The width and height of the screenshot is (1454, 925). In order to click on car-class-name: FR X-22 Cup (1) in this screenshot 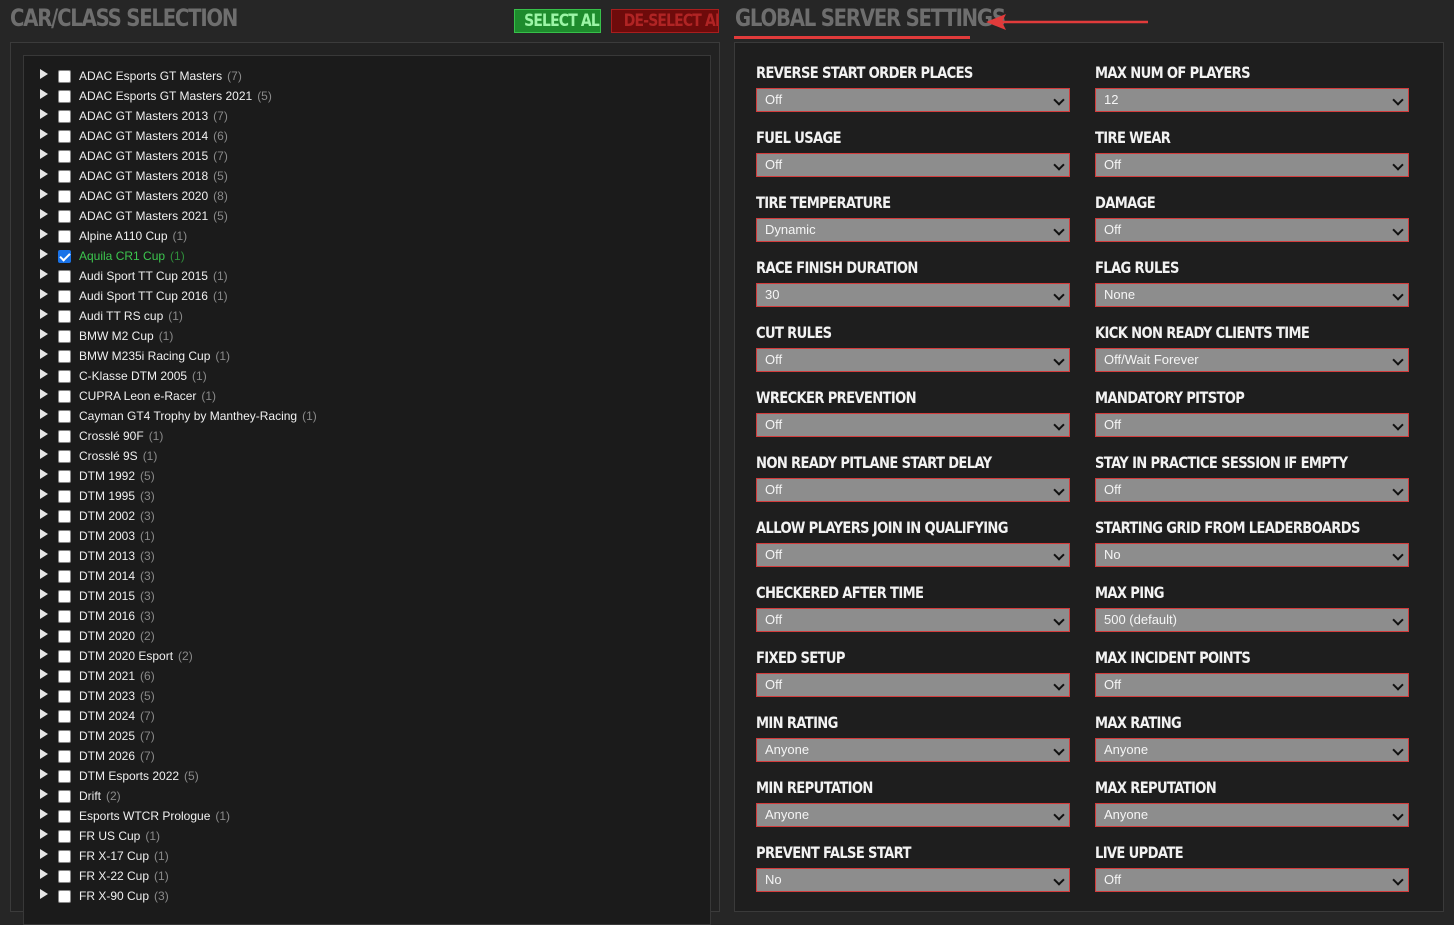, I will do `click(124, 876)`.